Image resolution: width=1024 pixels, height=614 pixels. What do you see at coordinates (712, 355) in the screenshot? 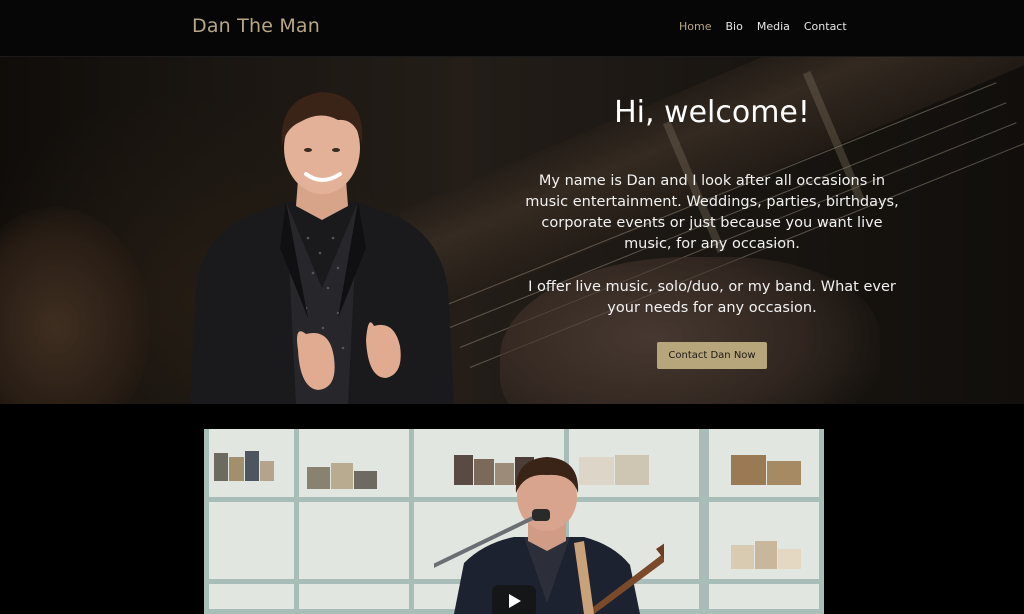
I see `contact-dan-button: Contact Dan Now` at bounding box center [712, 355].